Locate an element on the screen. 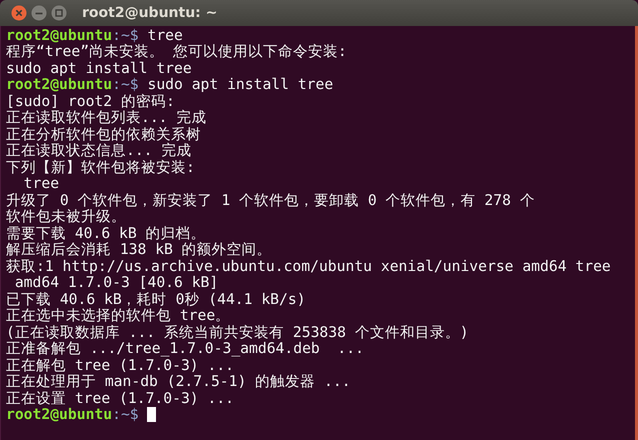  output-line: 需要下载 40.6 kB 的归档。 is located at coordinates (106, 233).